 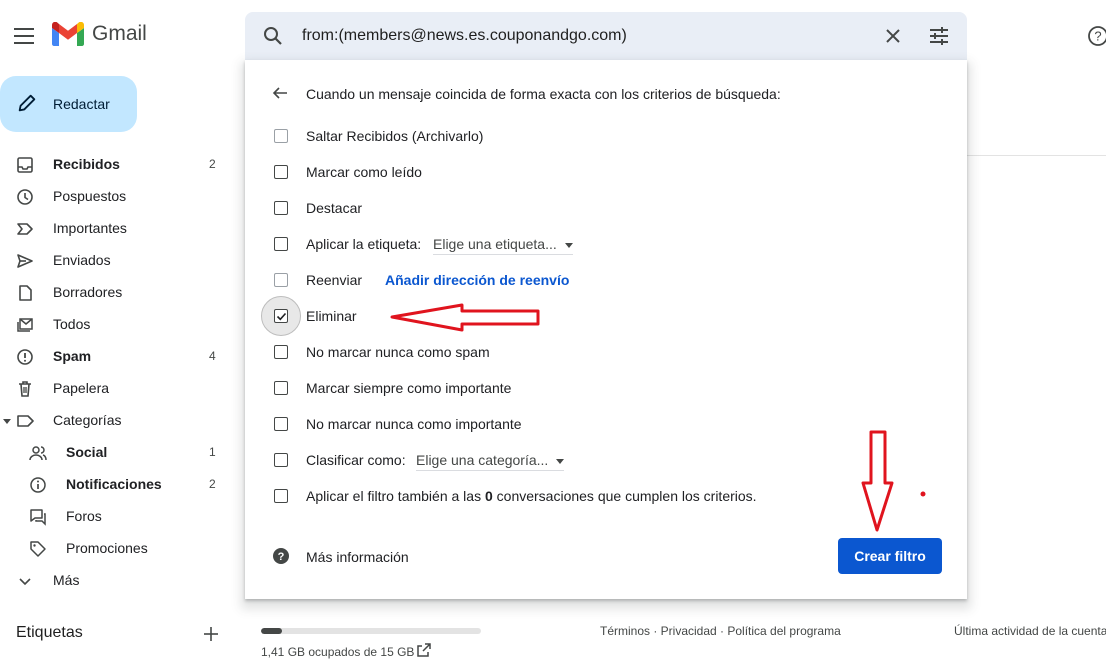 What do you see at coordinates (68, 104) in the screenshot?
I see `compose-button: Redactar` at bounding box center [68, 104].